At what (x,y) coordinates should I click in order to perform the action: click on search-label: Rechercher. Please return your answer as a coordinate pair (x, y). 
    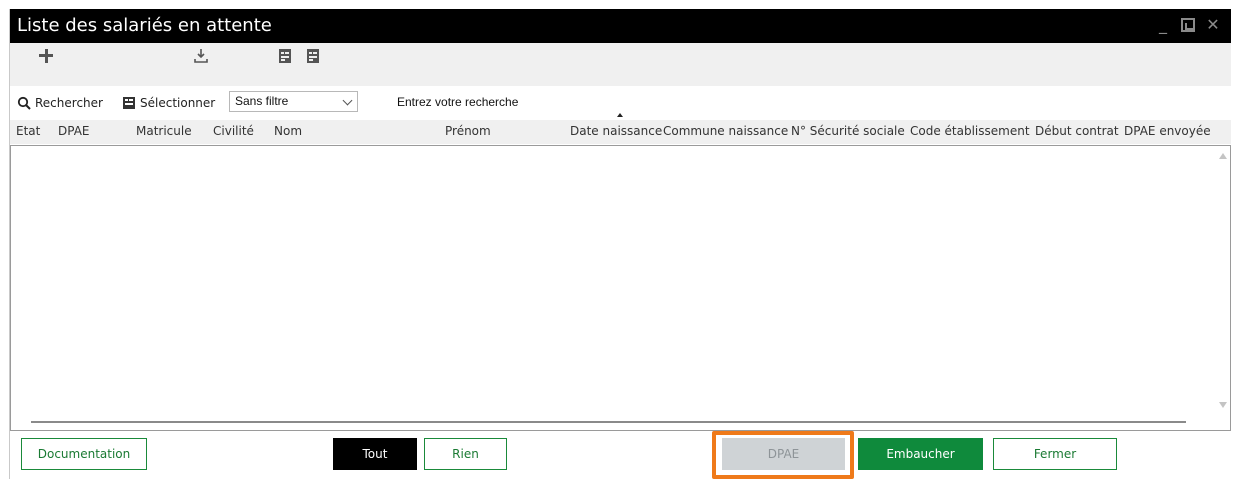
    Looking at the image, I should click on (69, 103).